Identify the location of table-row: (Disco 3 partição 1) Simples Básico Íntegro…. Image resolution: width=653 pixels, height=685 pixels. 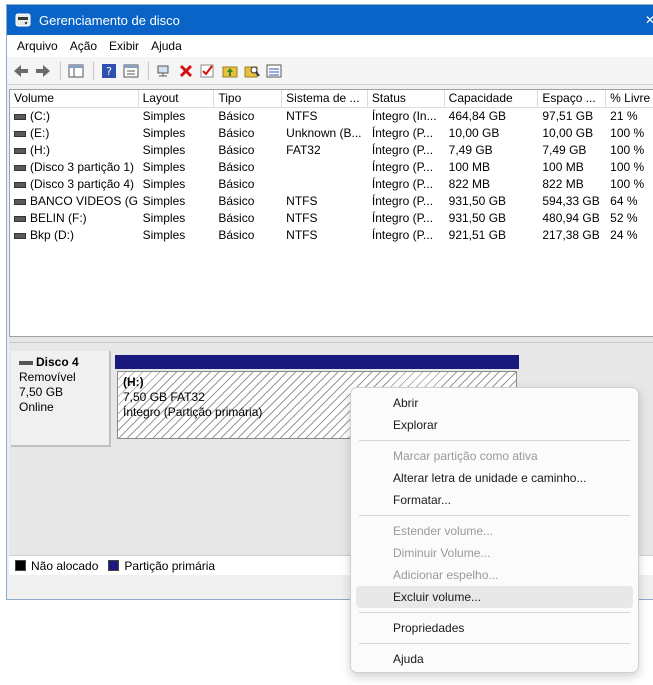
(331, 167).